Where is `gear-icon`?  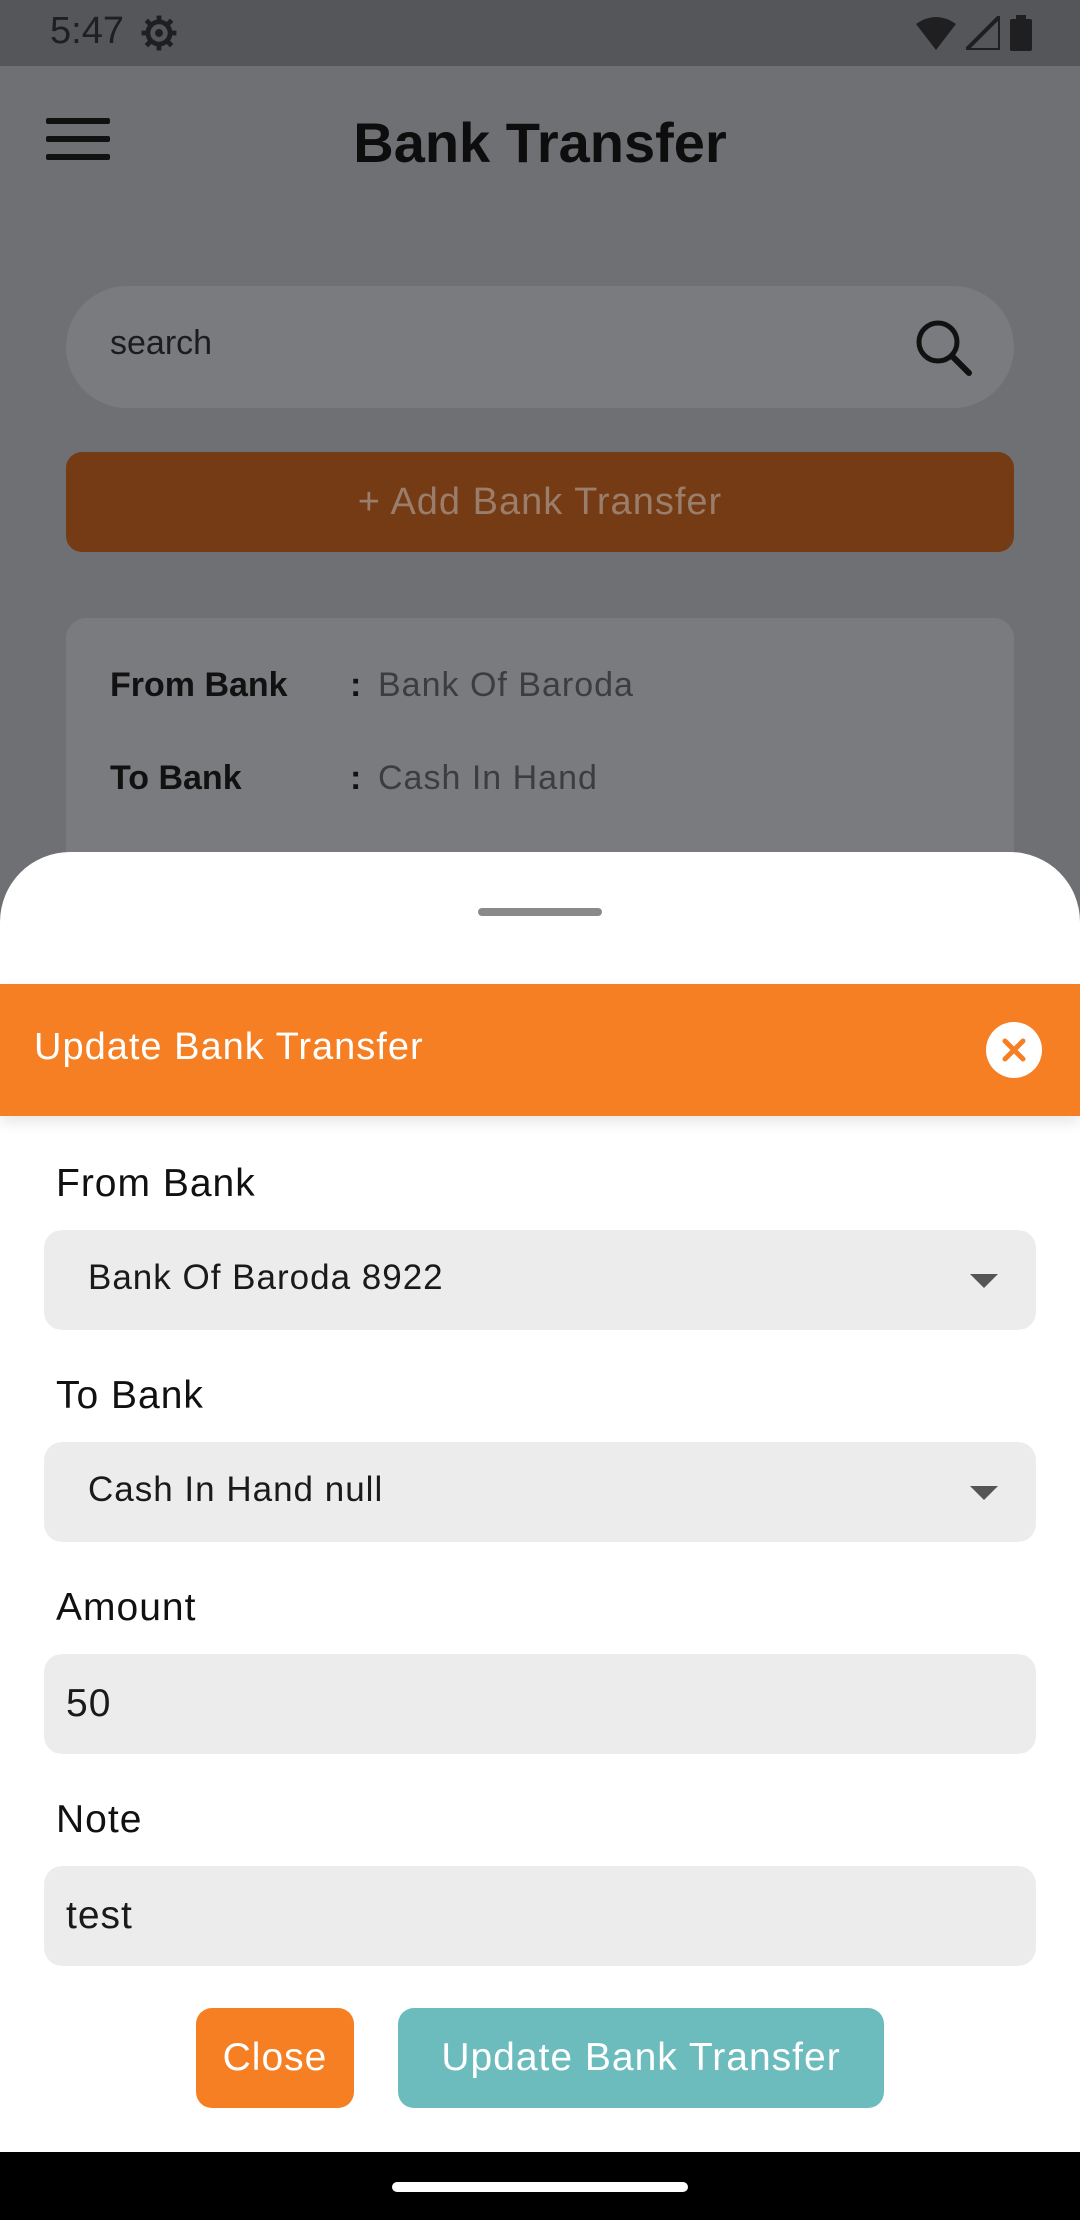 gear-icon is located at coordinates (159, 33).